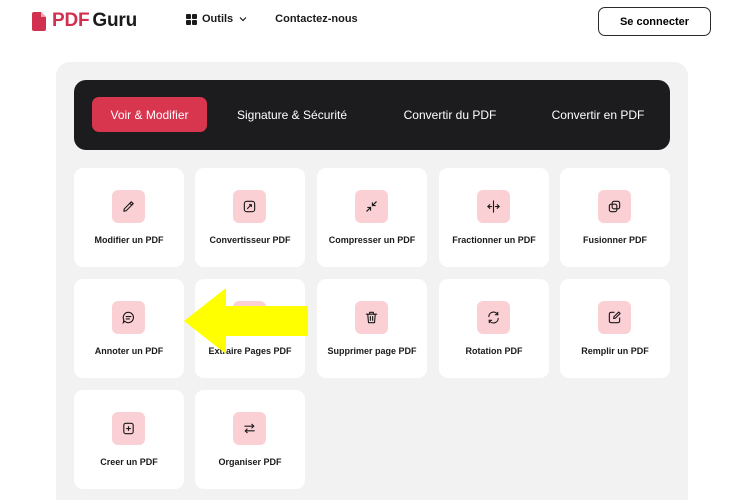 This screenshot has width=750, height=500. Describe the element at coordinates (292, 114) in the screenshot. I see `tab-signature-security: Signature & Sécurité` at that location.